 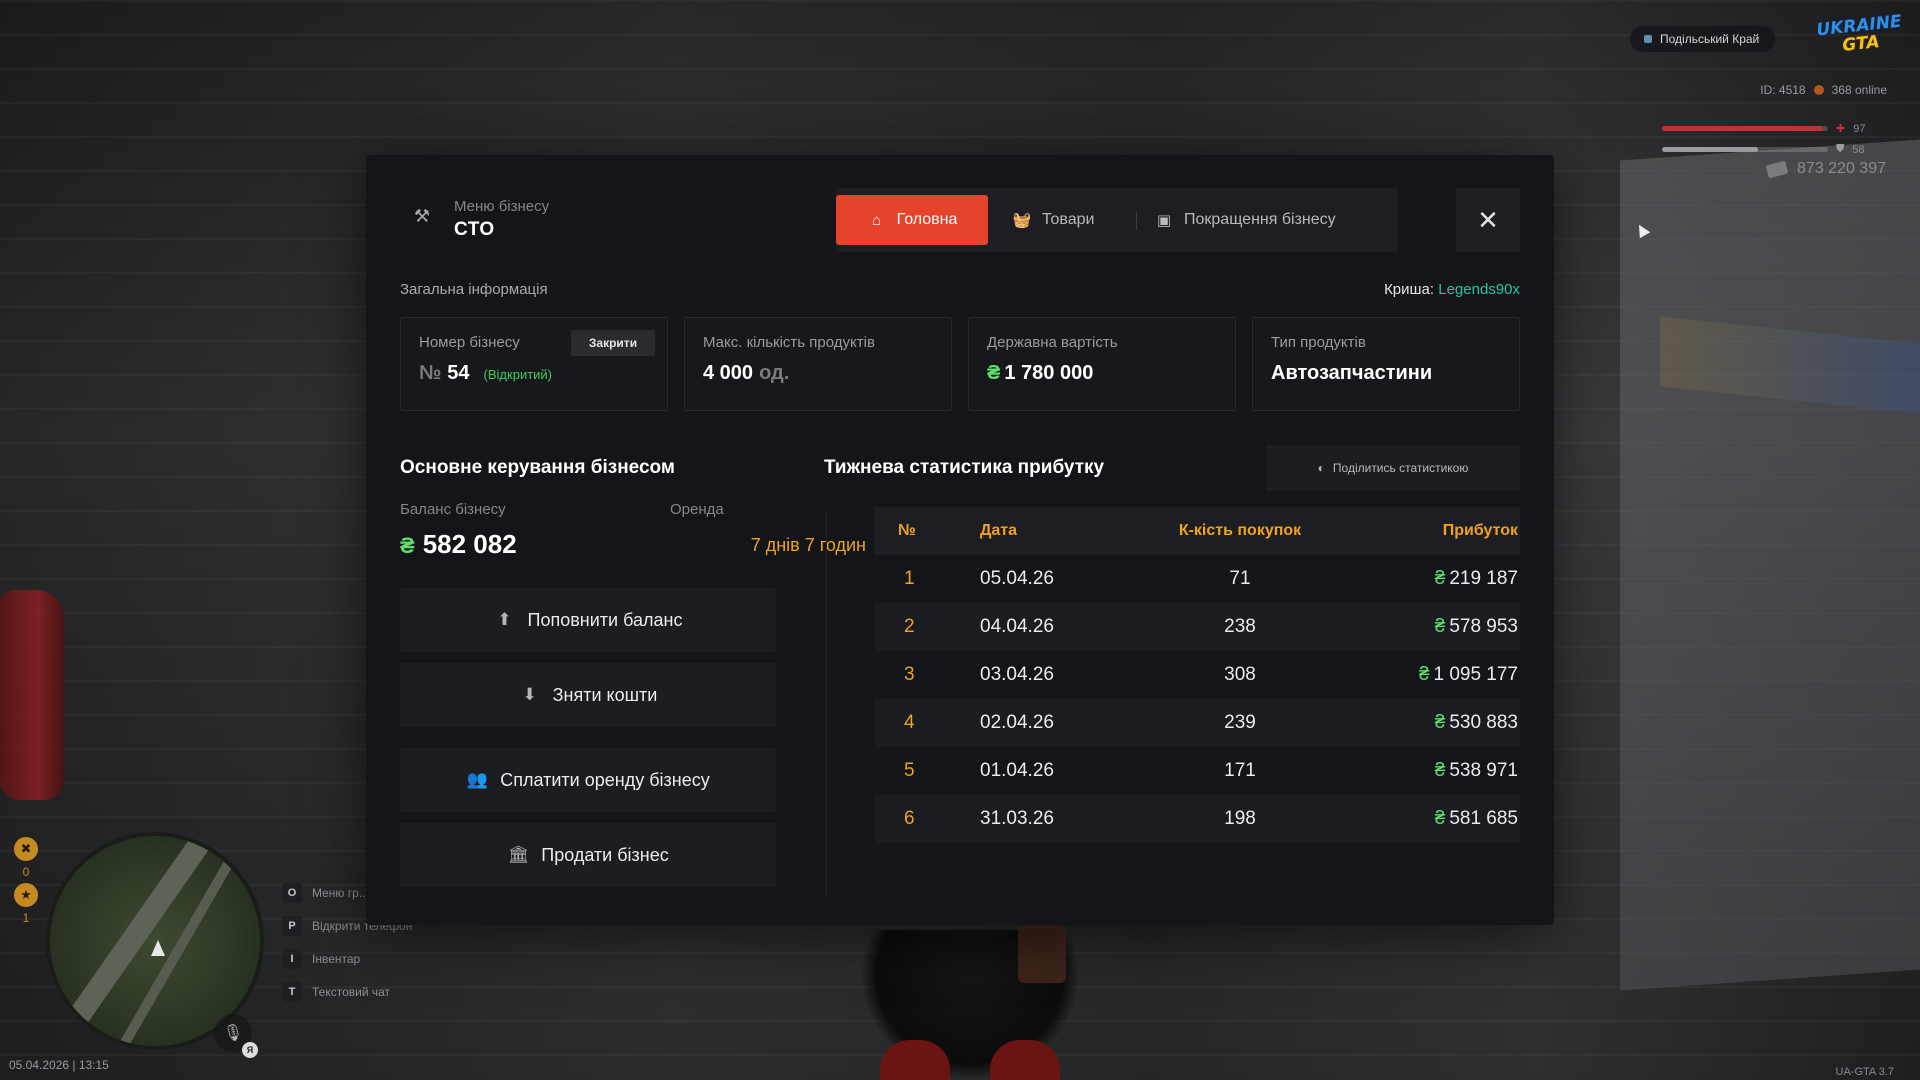 What do you see at coordinates (474, 289) in the screenshot?
I see `general-info-title: Загальна інформація` at bounding box center [474, 289].